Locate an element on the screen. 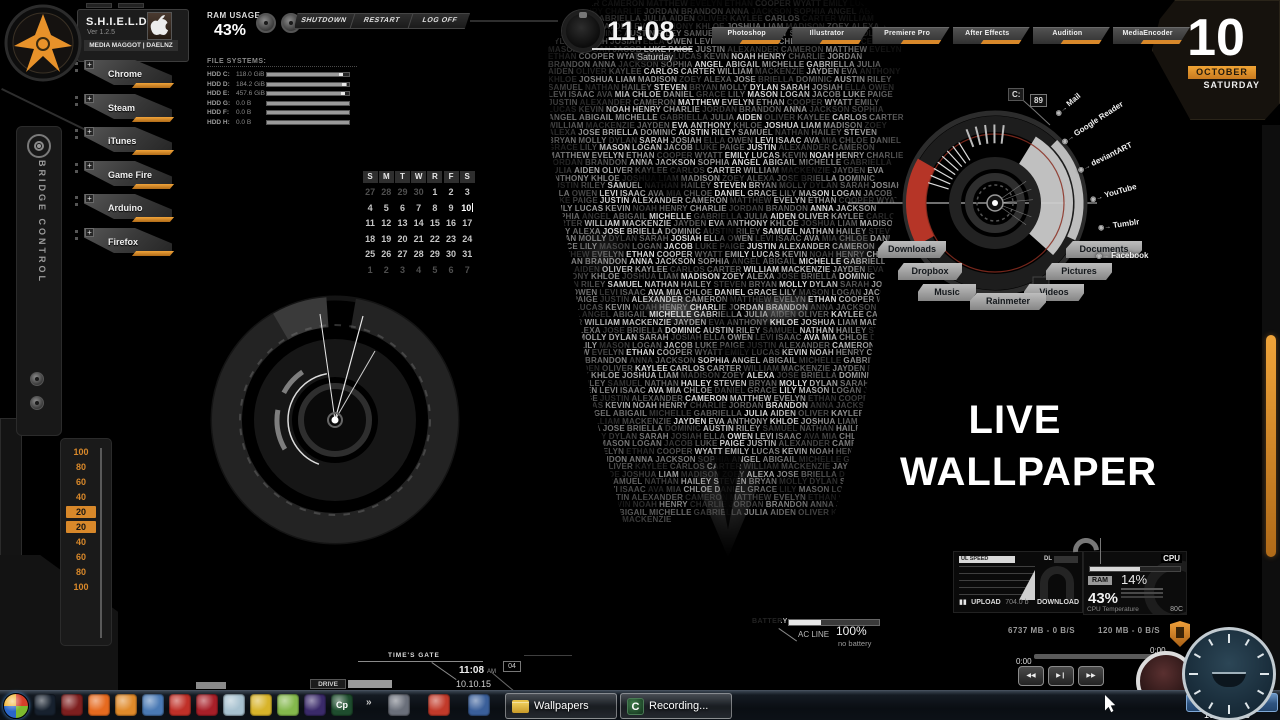 Image resolution: width=1280 pixels, height=720 pixels. calendar-day: 21 is located at coordinates (418, 240).